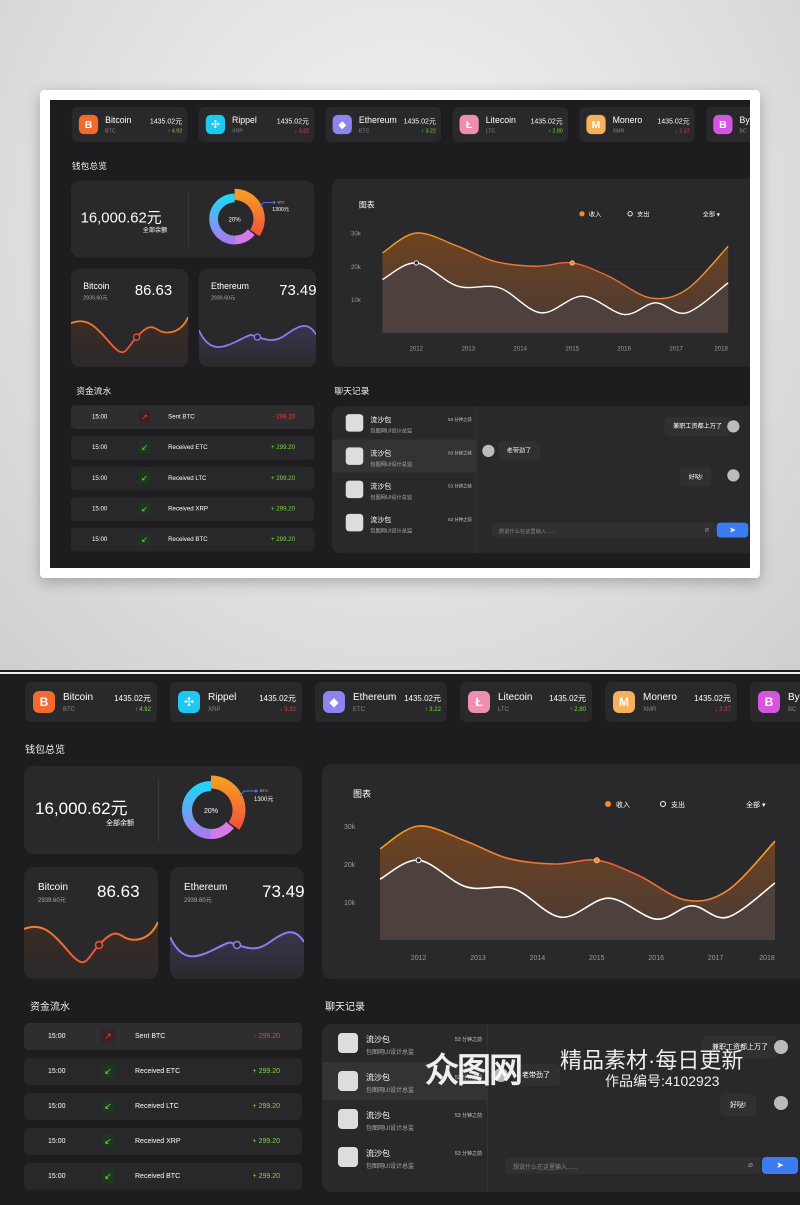 This screenshot has height=1205, width=800. I want to click on coin-change: ↑ 3.22, so click(428, 131).